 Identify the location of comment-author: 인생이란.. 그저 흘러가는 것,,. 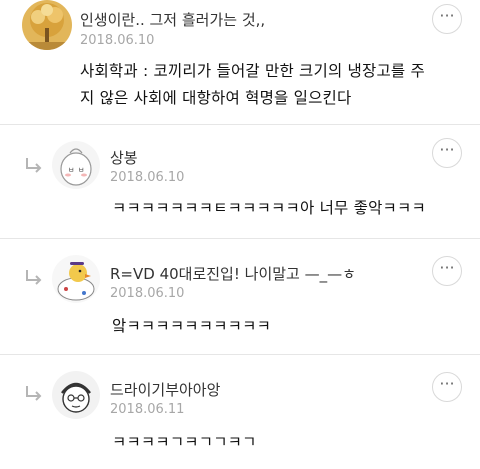
(172, 19).